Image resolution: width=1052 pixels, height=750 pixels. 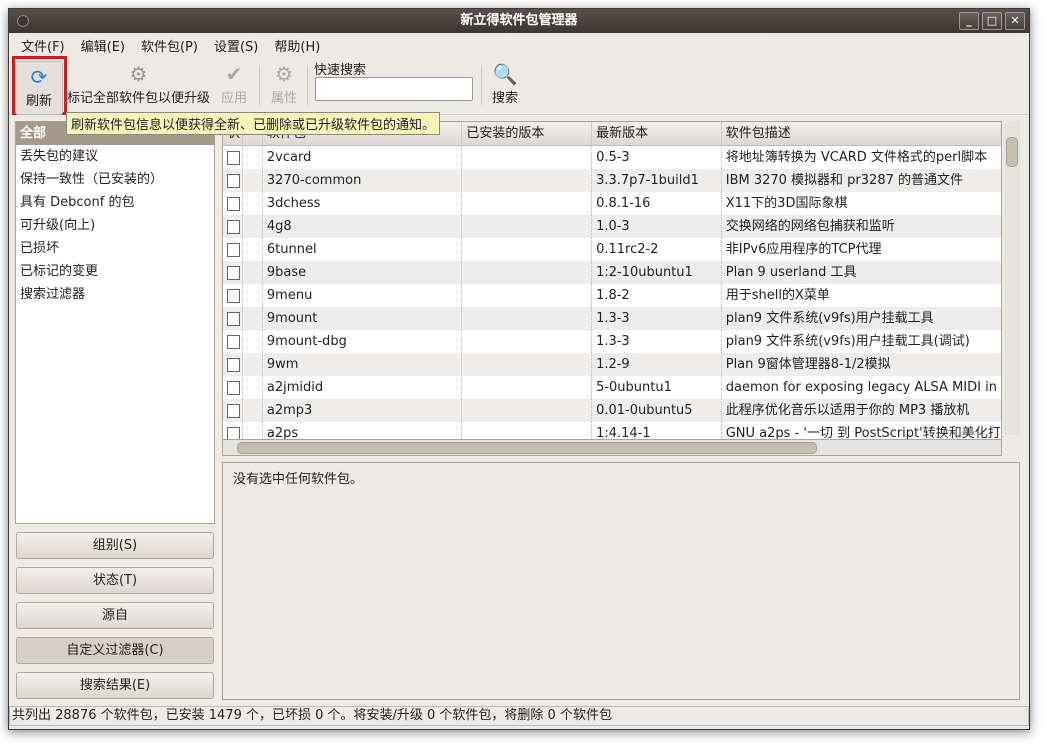 I want to click on custom-filters-button: 自定义过滤器(C), so click(x=115, y=650).